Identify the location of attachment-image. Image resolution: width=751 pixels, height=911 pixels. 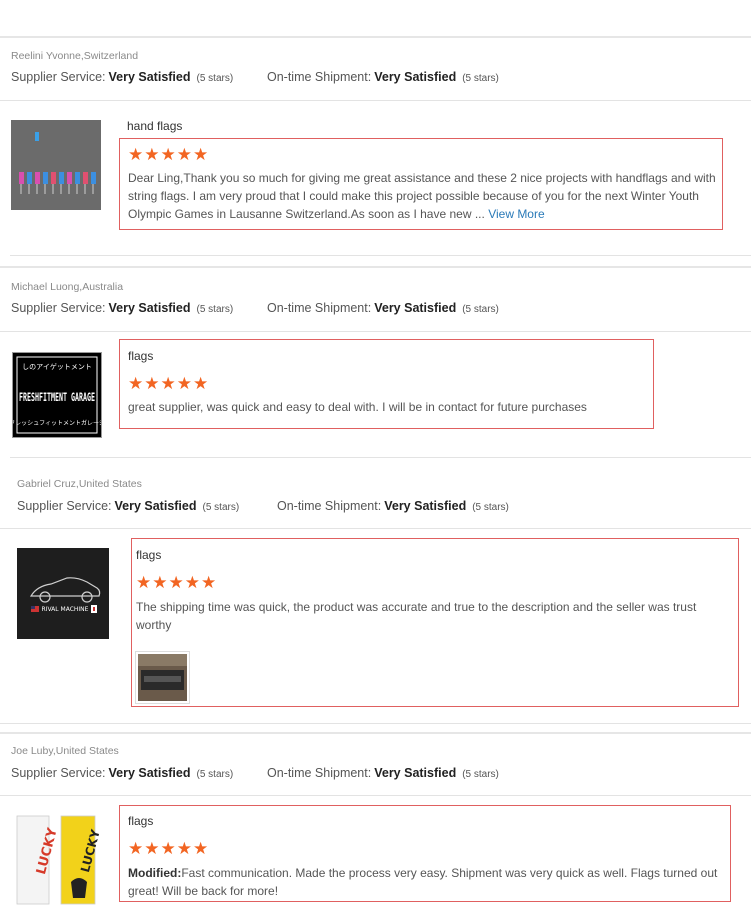
(162, 677).